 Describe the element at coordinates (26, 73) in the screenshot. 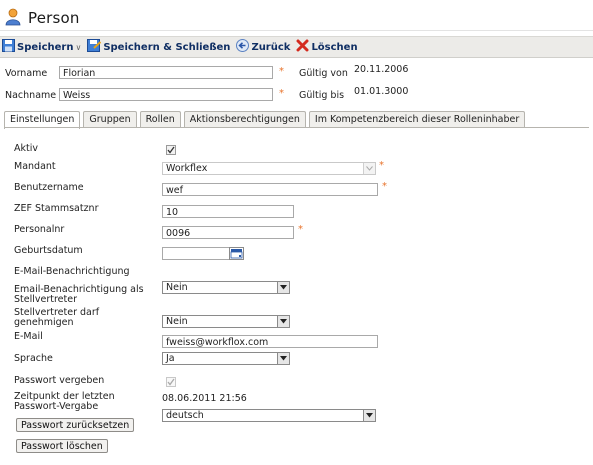

I see `firstname-label: Vorname` at that location.